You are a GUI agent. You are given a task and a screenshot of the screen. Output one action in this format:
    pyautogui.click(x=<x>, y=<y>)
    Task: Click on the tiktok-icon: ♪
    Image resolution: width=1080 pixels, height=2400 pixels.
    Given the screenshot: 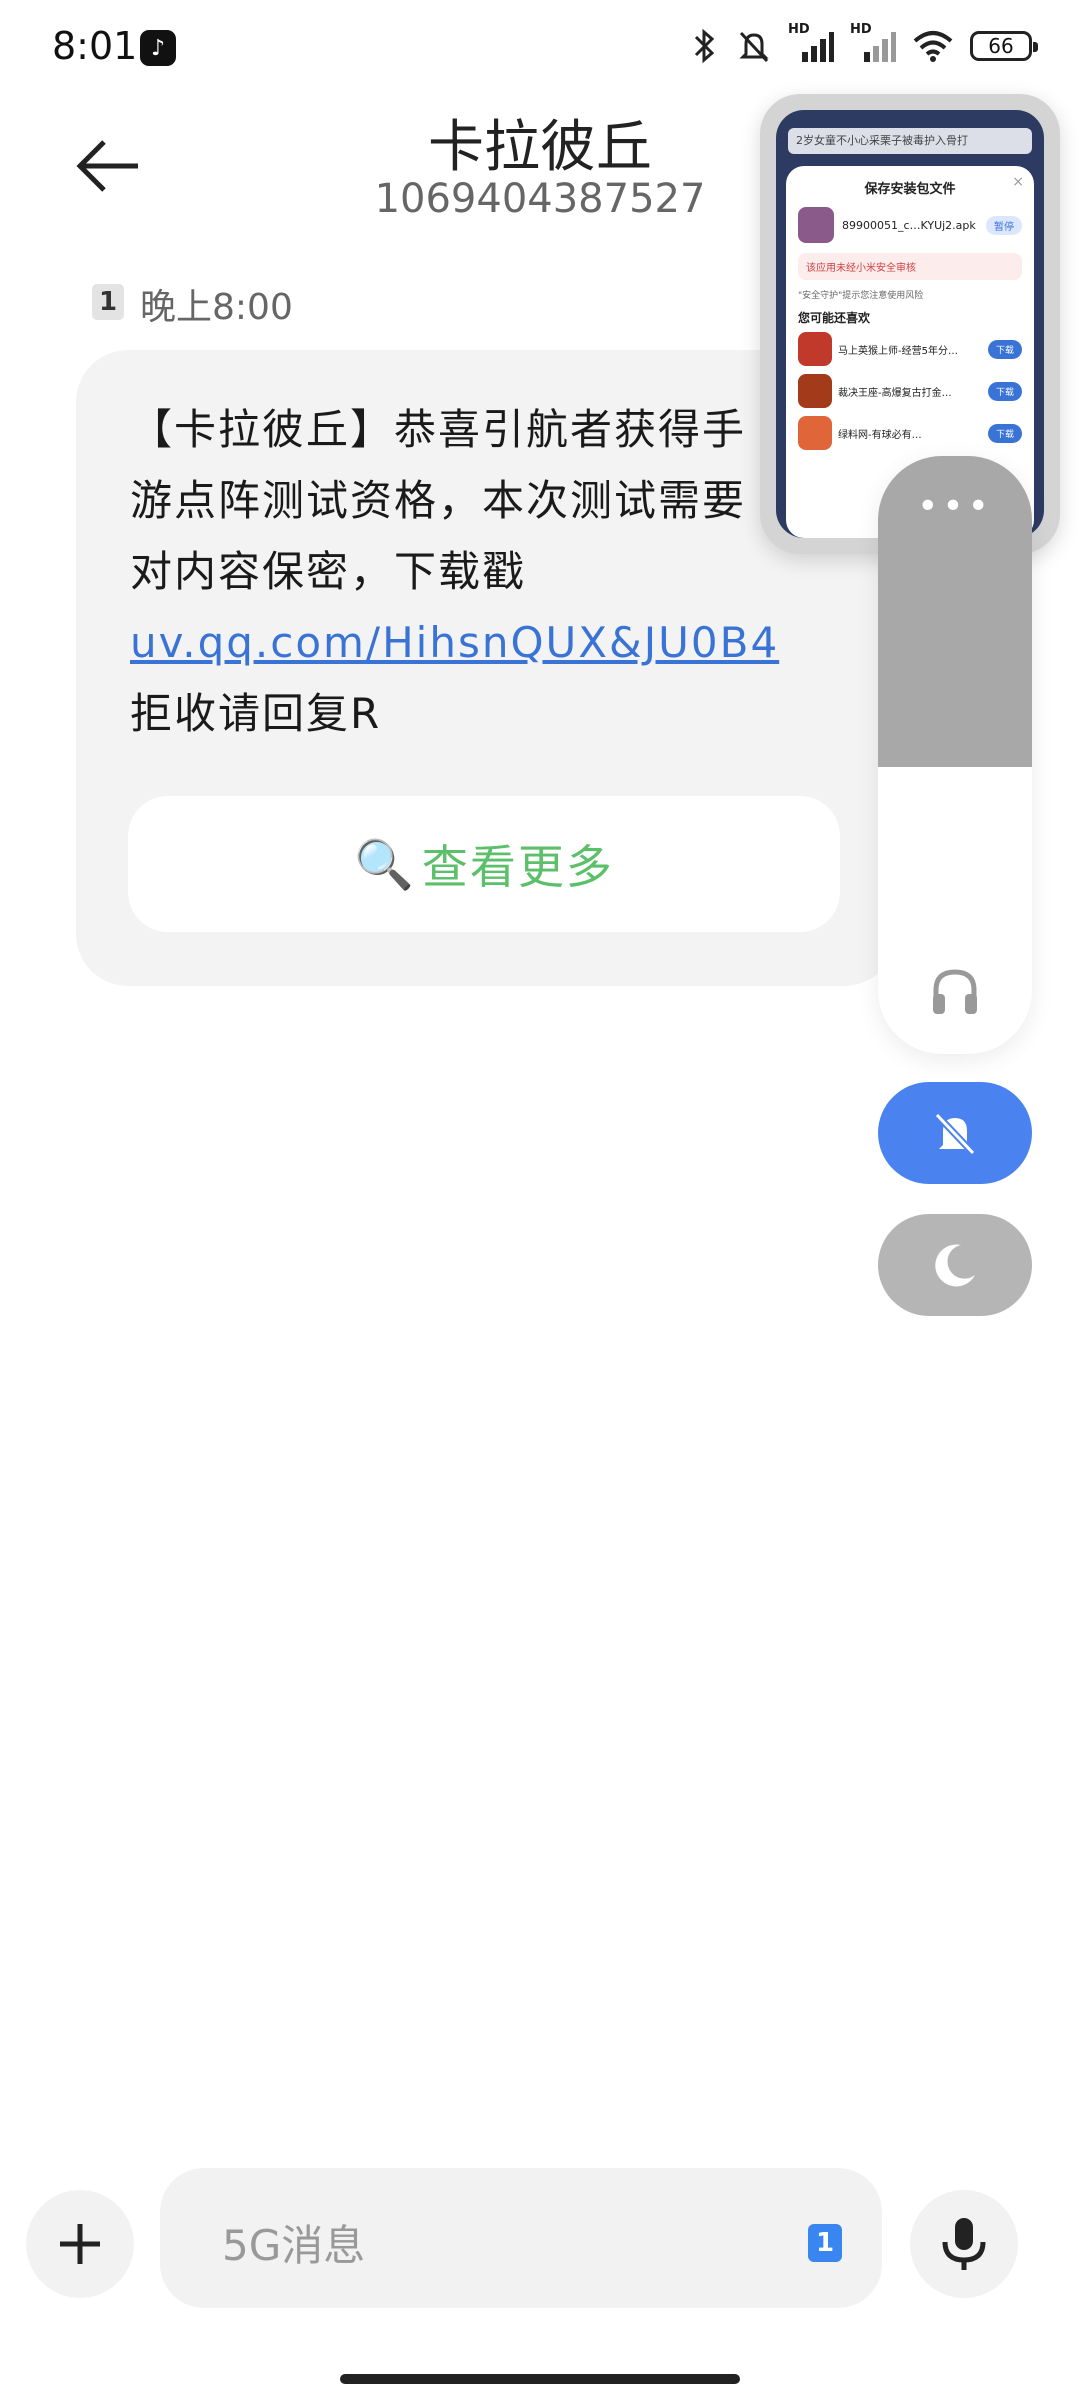 What is the action you would take?
    pyautogui.click(x=158, y=48)
    